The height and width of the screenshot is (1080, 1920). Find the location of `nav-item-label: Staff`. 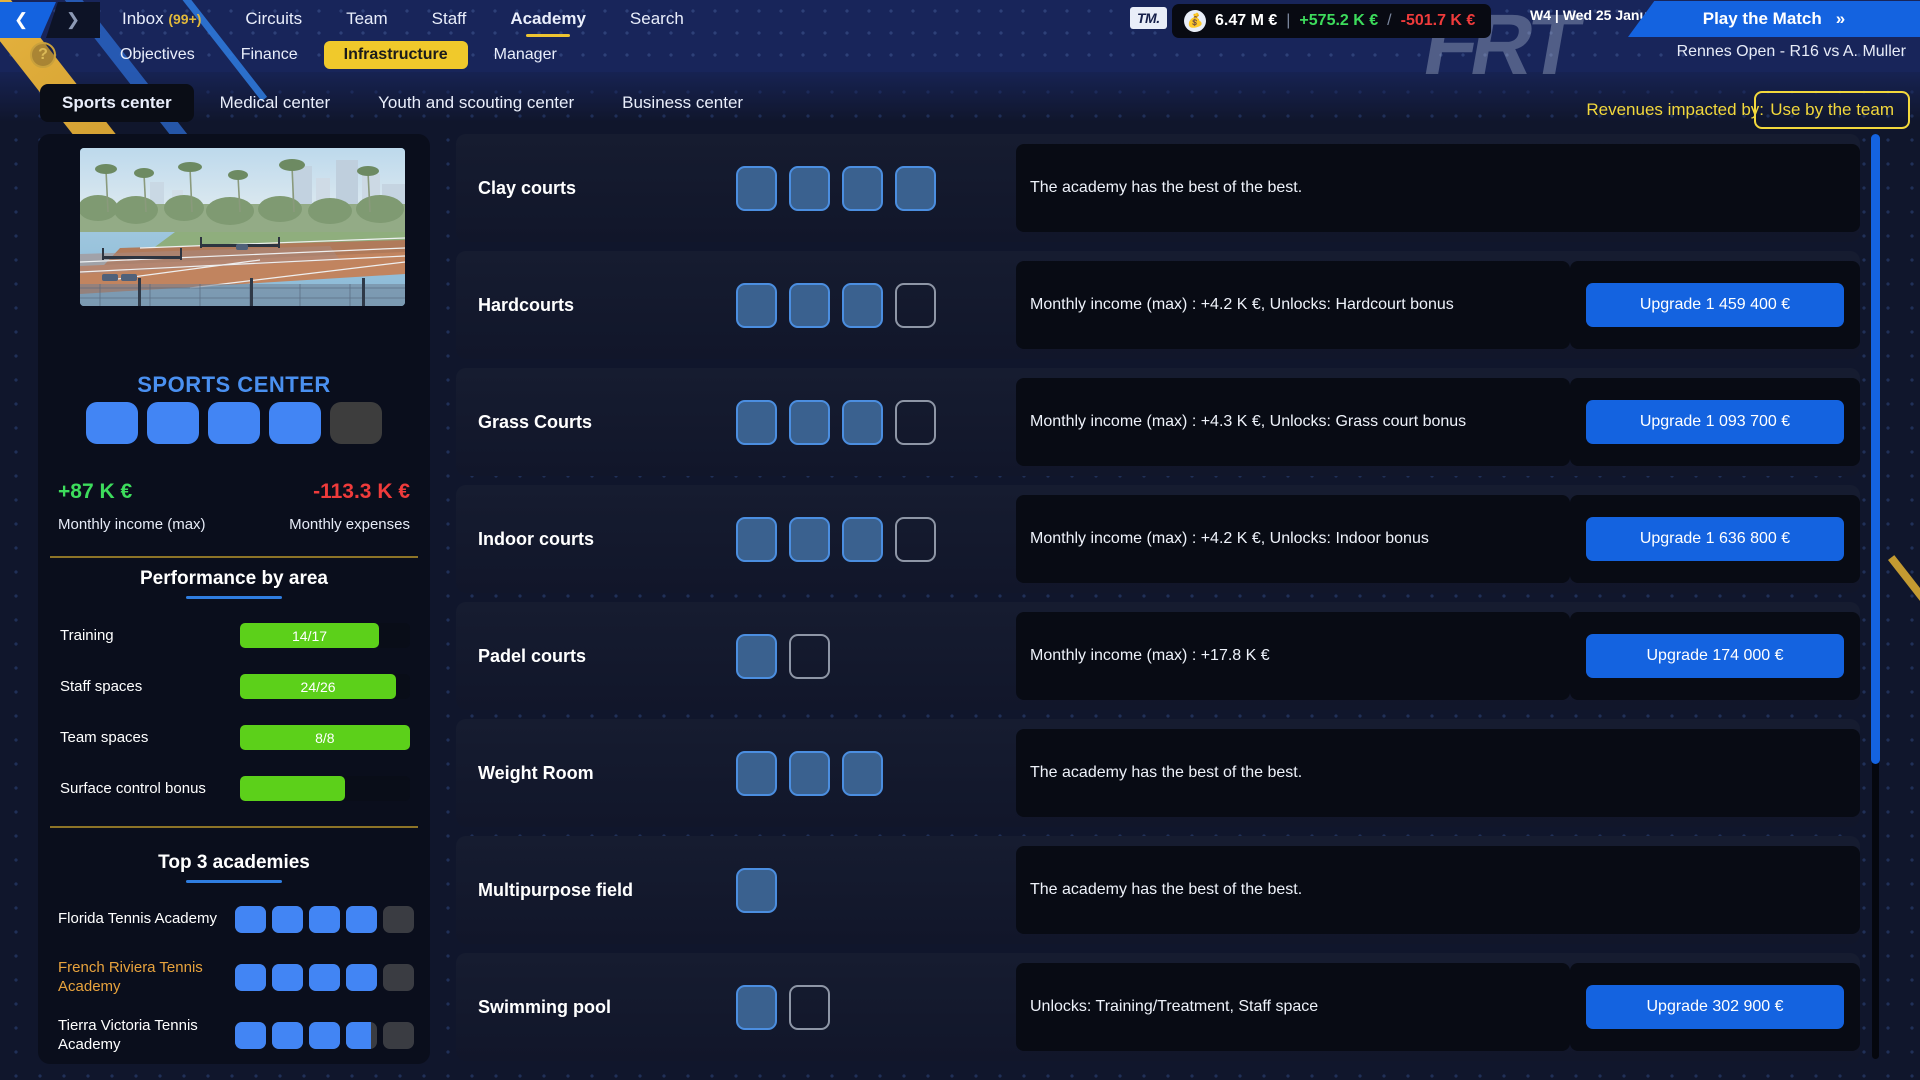

nav-item-label: Staff is located at coordinates (449, 18).